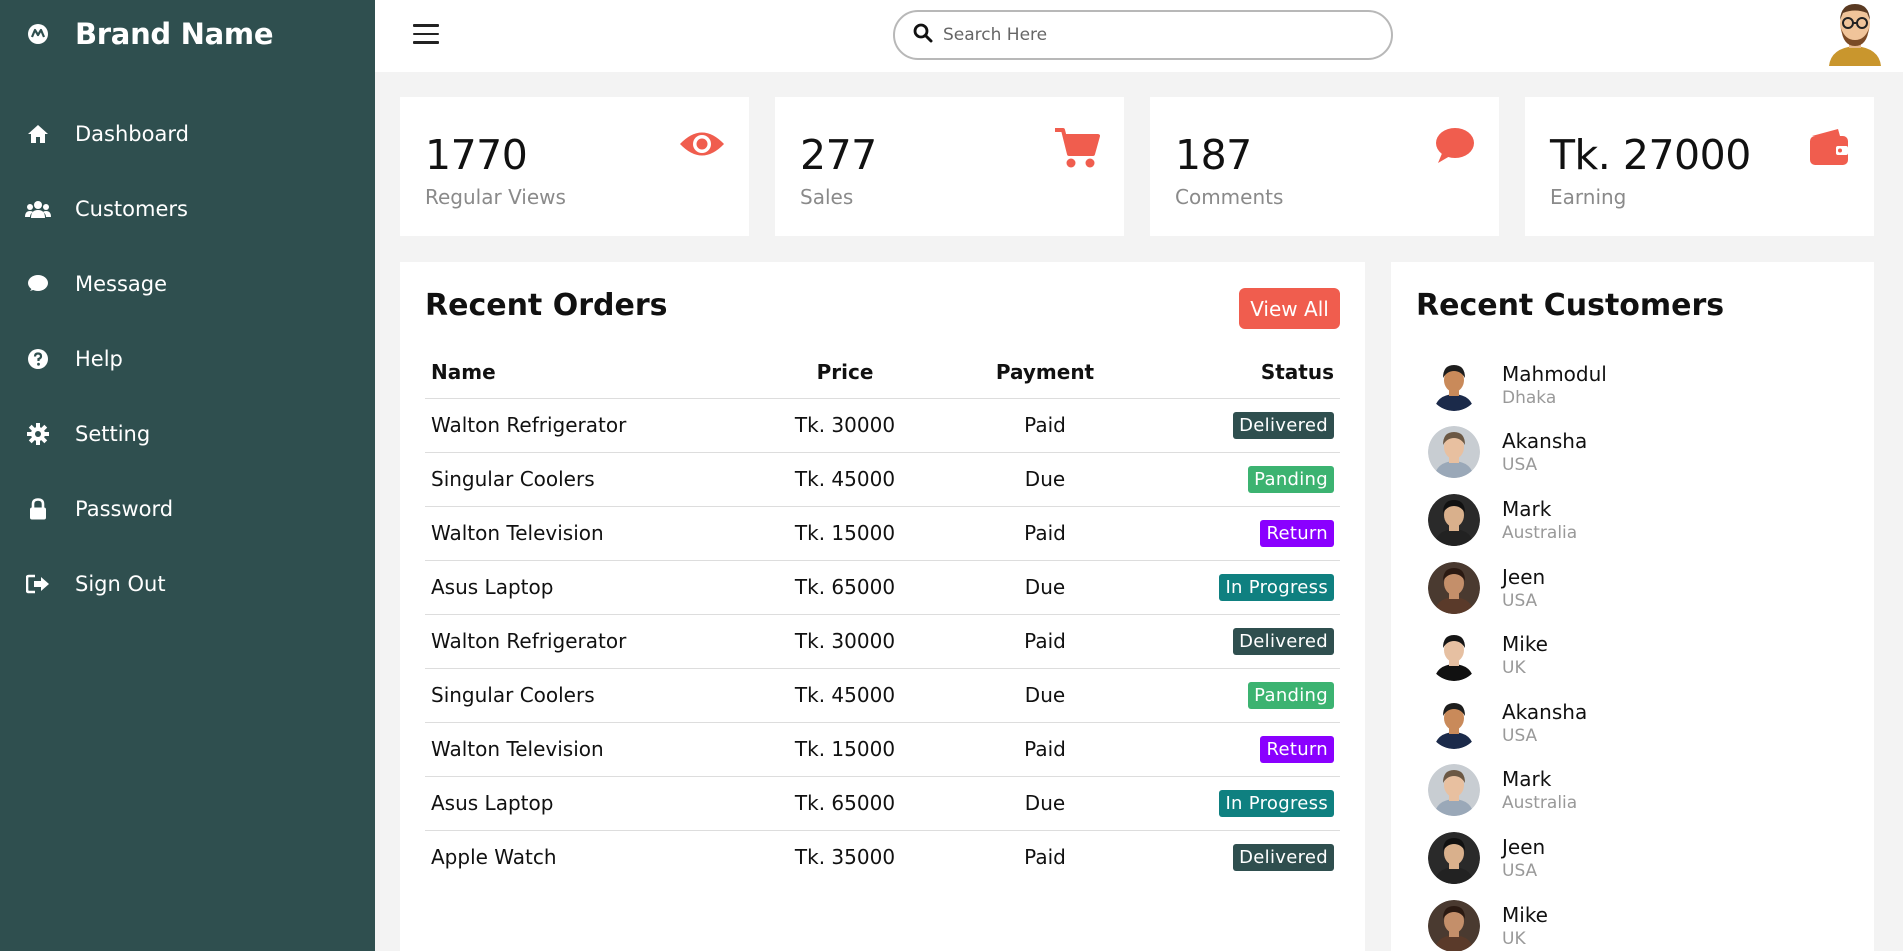 This screenshot has height=951, width=1903. Describe the element at coordinates (1213, 155) in the screenshot. I see `stat-value: 187` at that location.